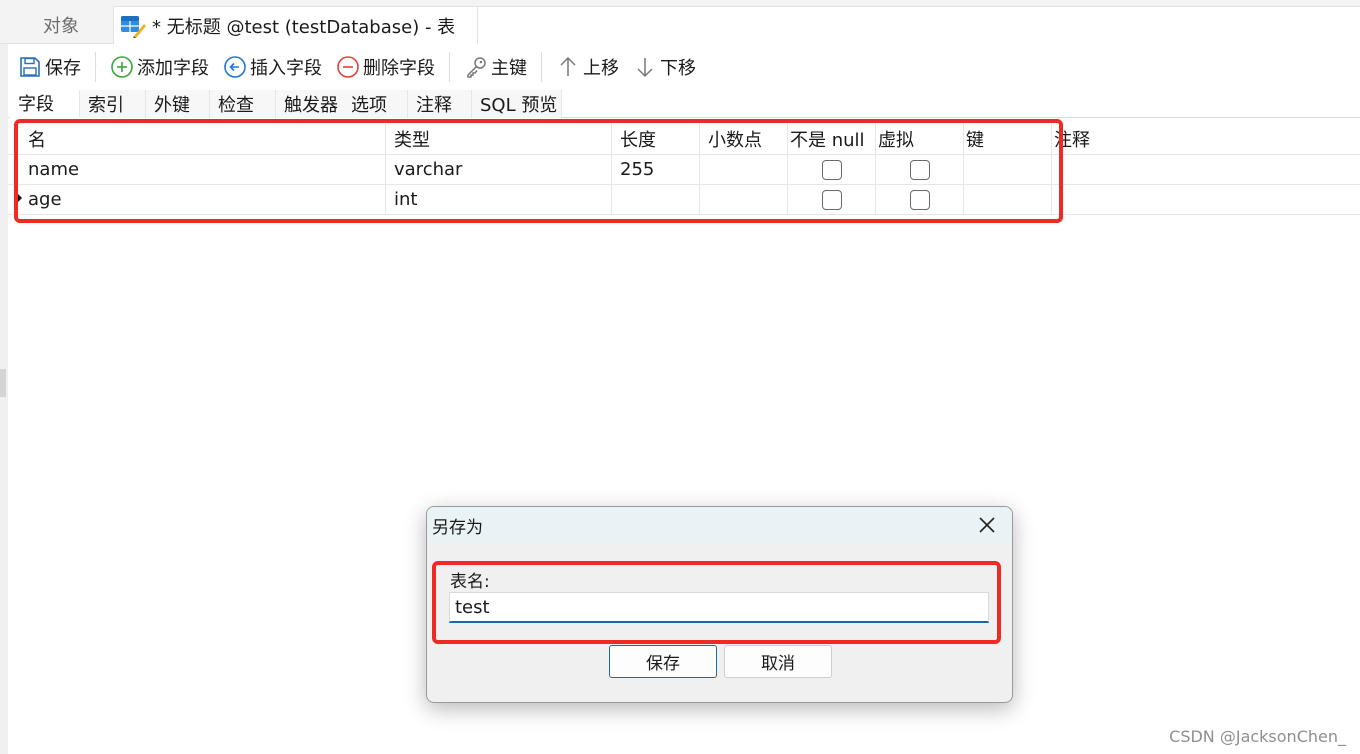  I want to click on cell-name-text: name, so click(54, 169).